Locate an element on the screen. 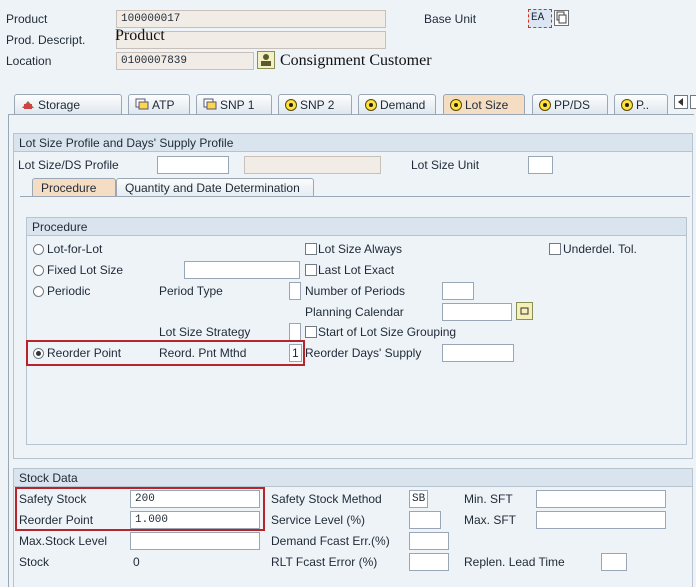  tab-storage: Storage is located at coordinates (68, 104).